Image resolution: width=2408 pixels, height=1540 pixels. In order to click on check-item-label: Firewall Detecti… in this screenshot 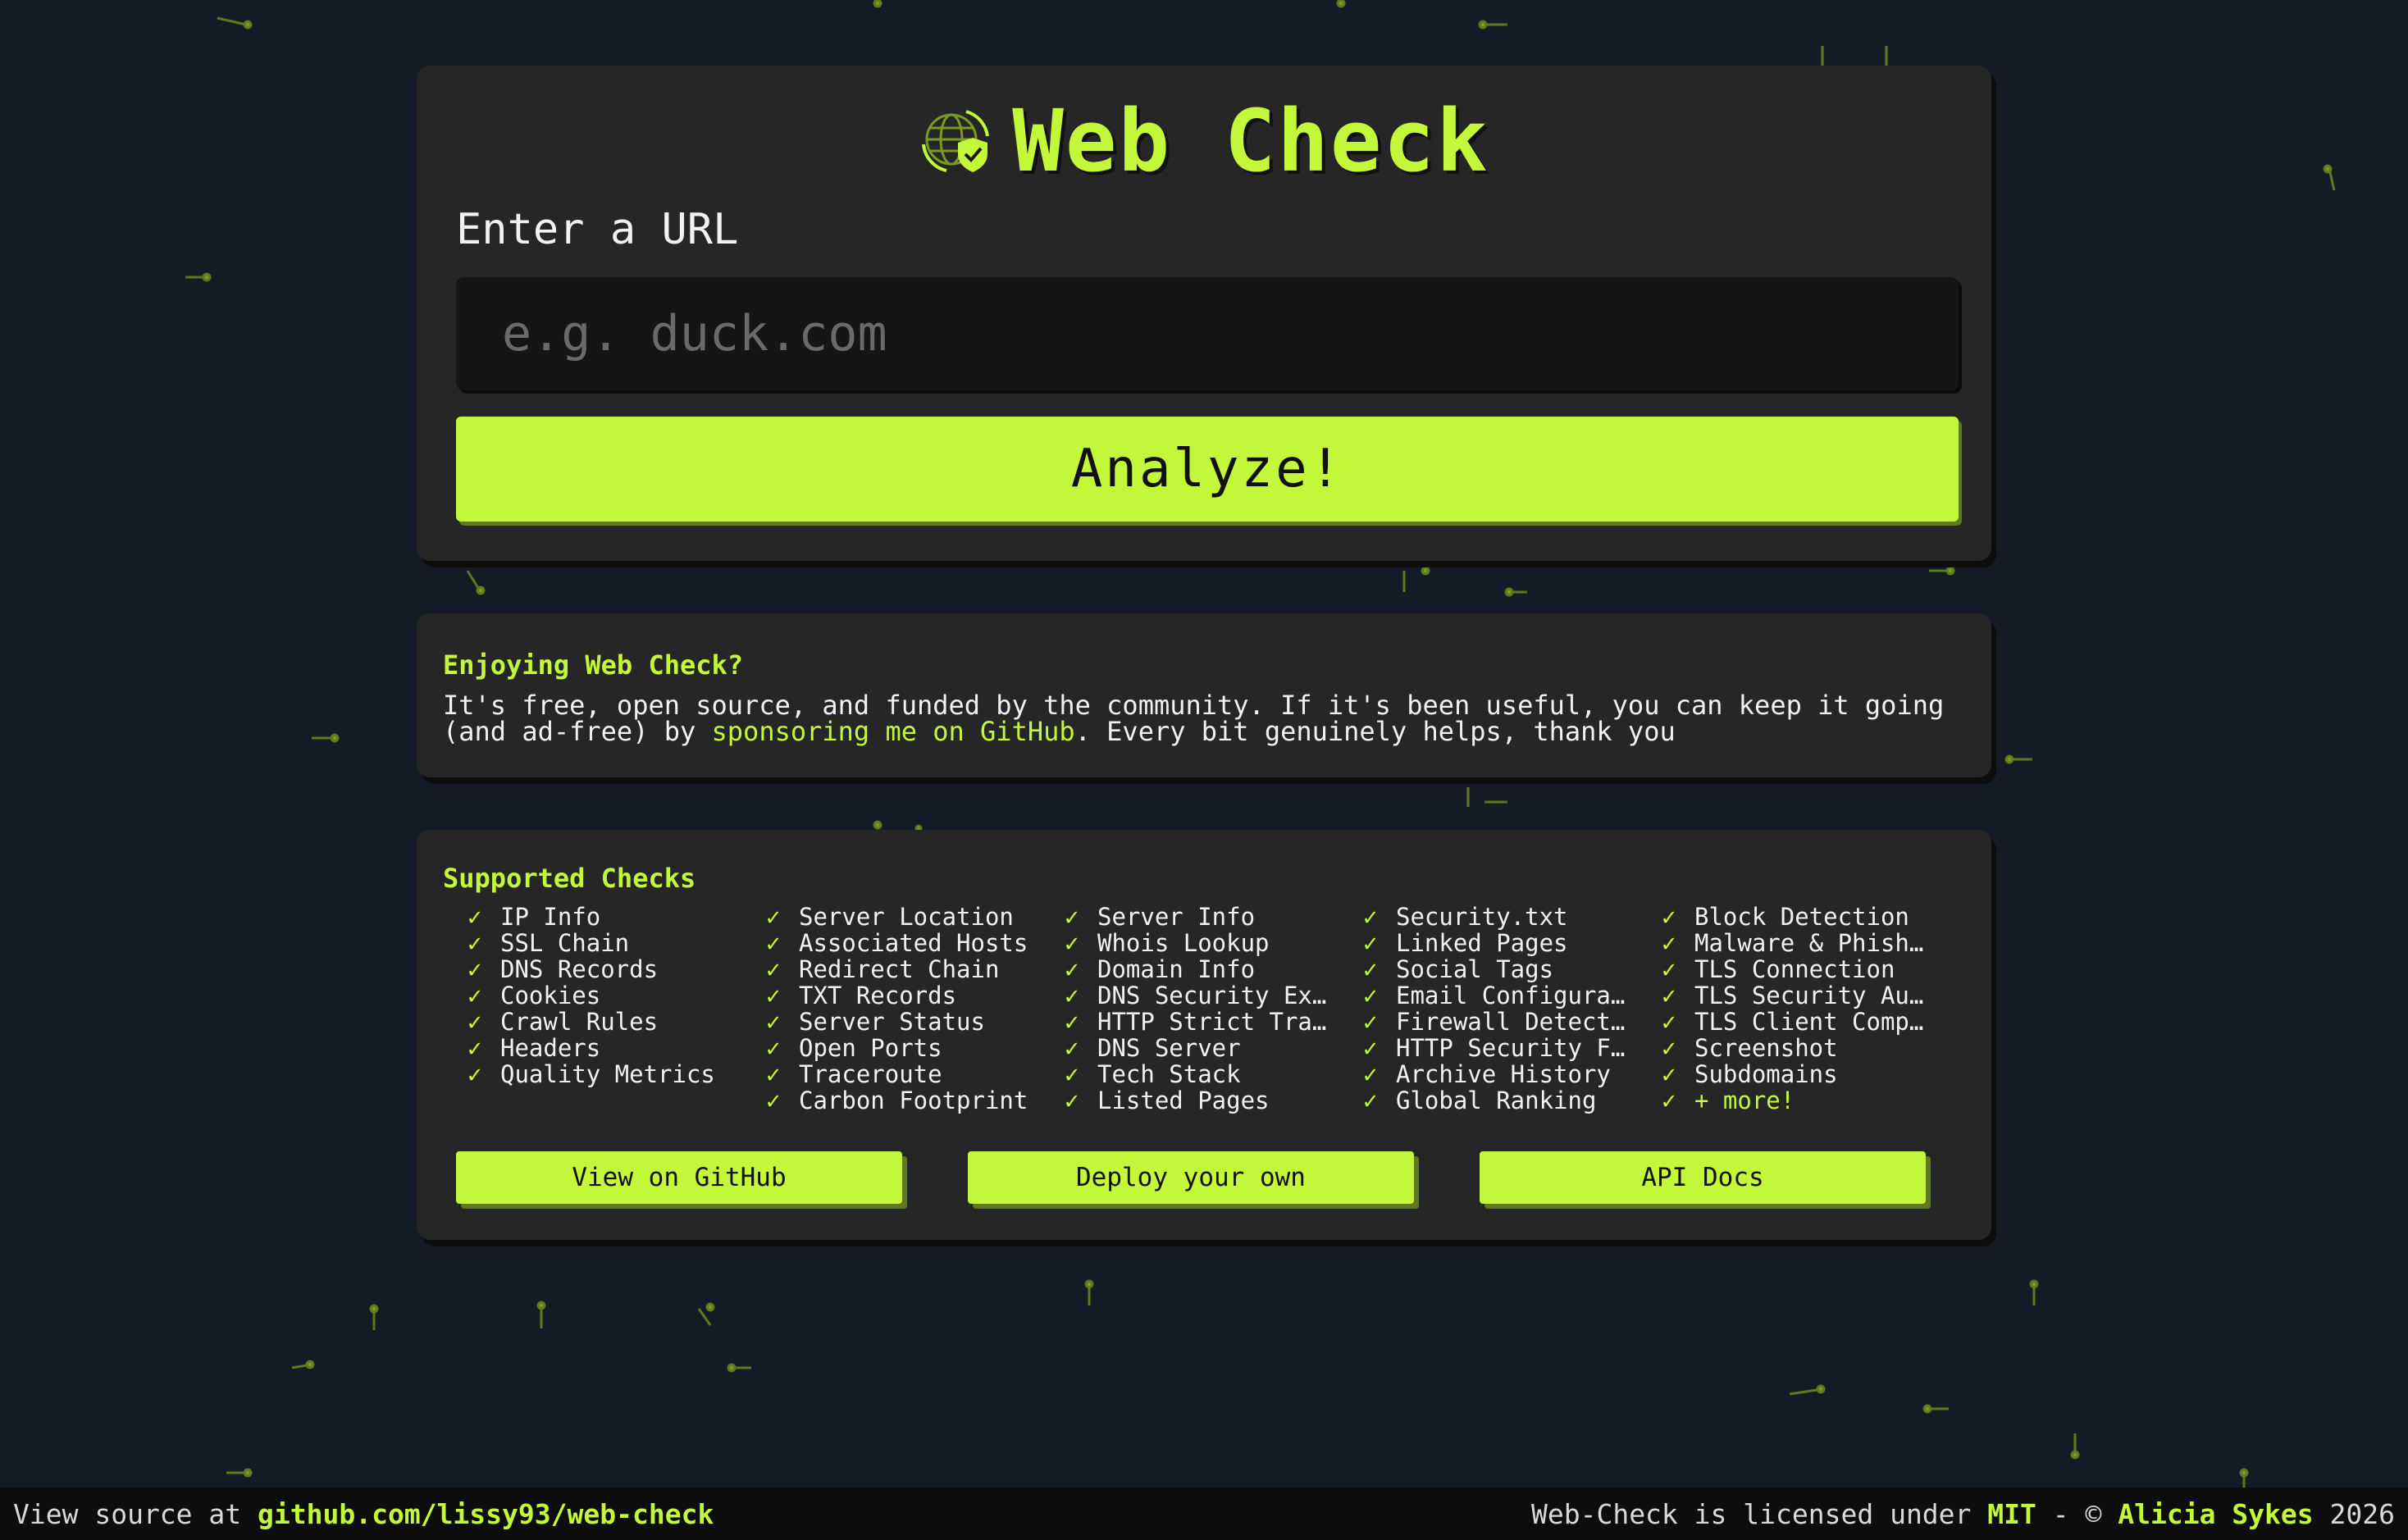, I will do `click(1516, 1022)`.